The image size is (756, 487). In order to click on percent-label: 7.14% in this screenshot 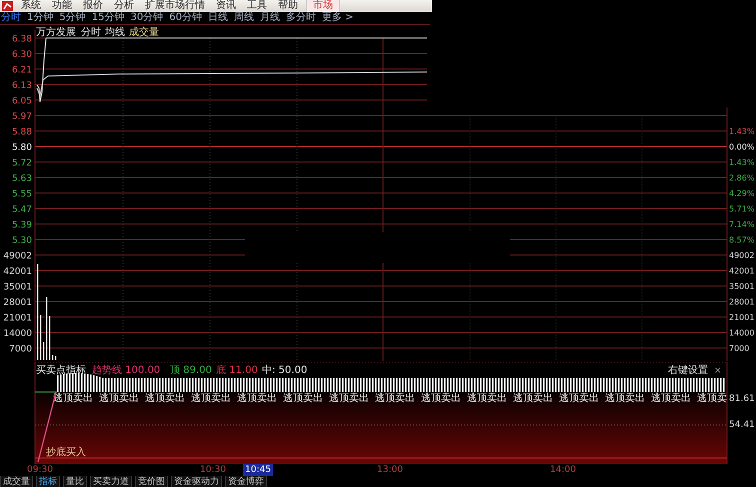, I will do `click(741, 224)`.